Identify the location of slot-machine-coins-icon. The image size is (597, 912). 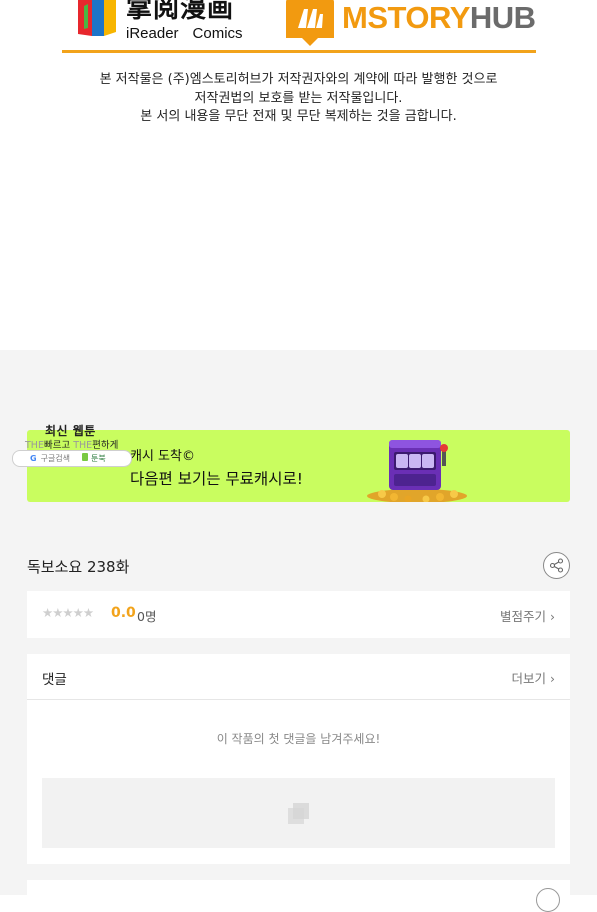
(417, 471).